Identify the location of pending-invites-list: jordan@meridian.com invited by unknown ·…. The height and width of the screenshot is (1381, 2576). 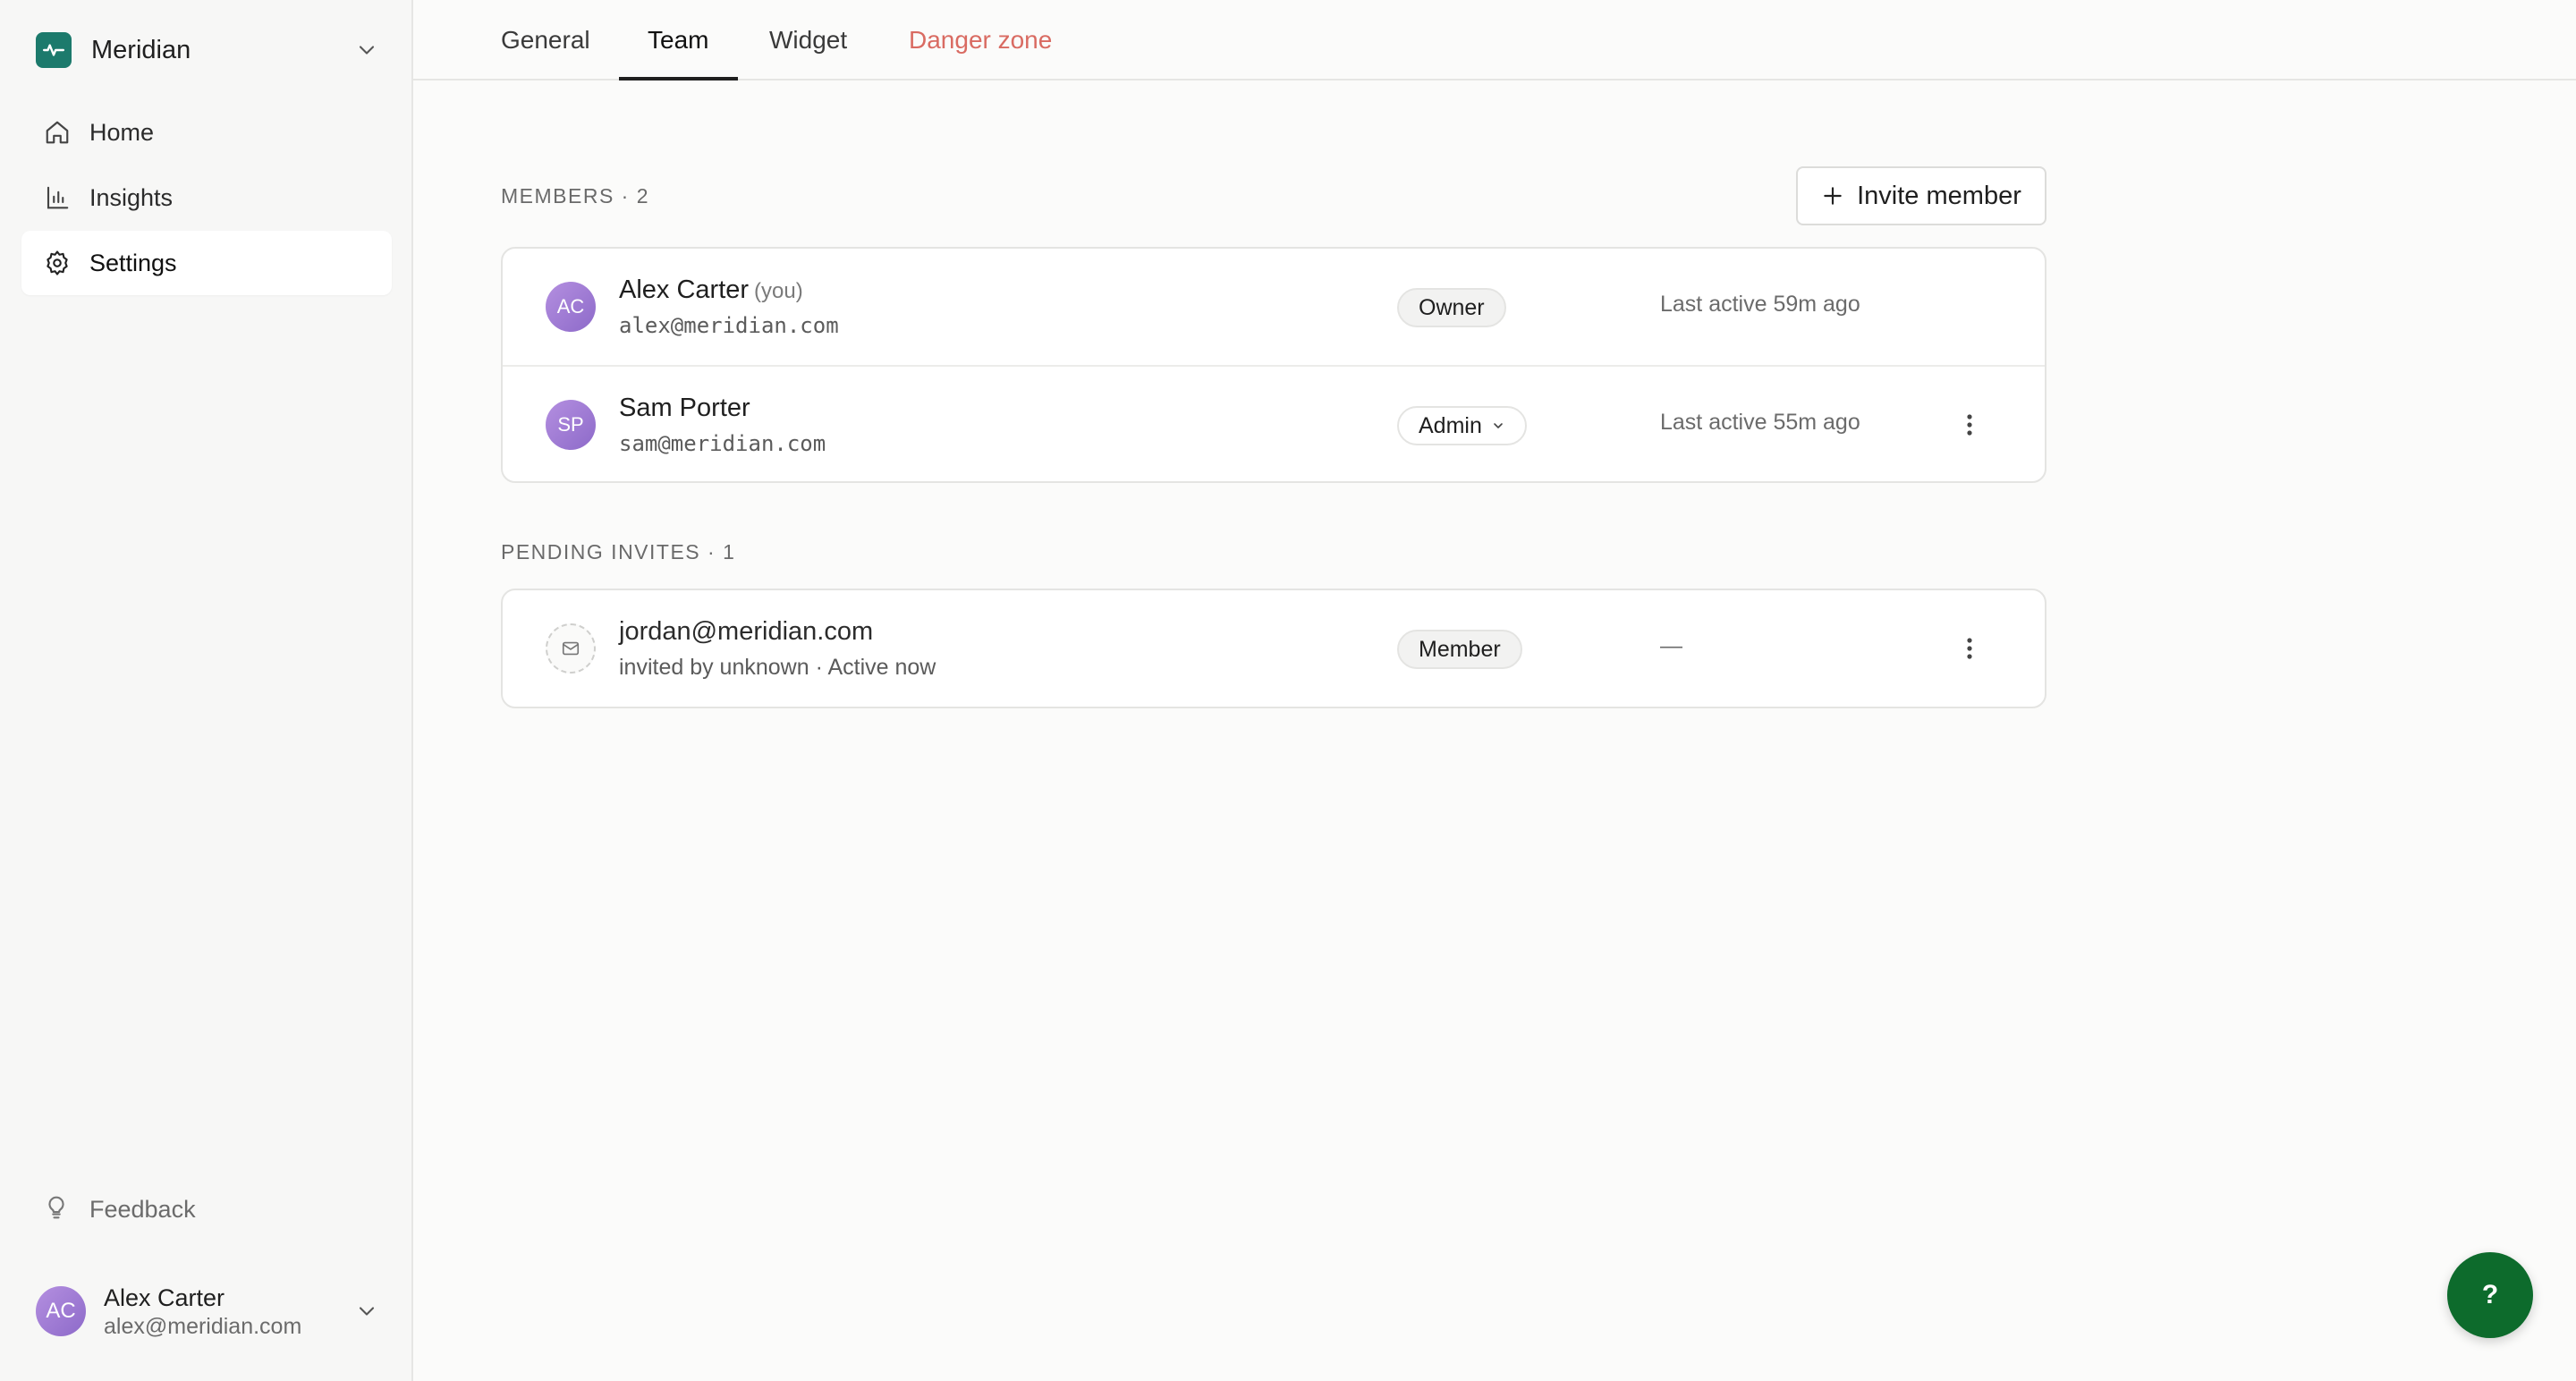
(1273, 648).